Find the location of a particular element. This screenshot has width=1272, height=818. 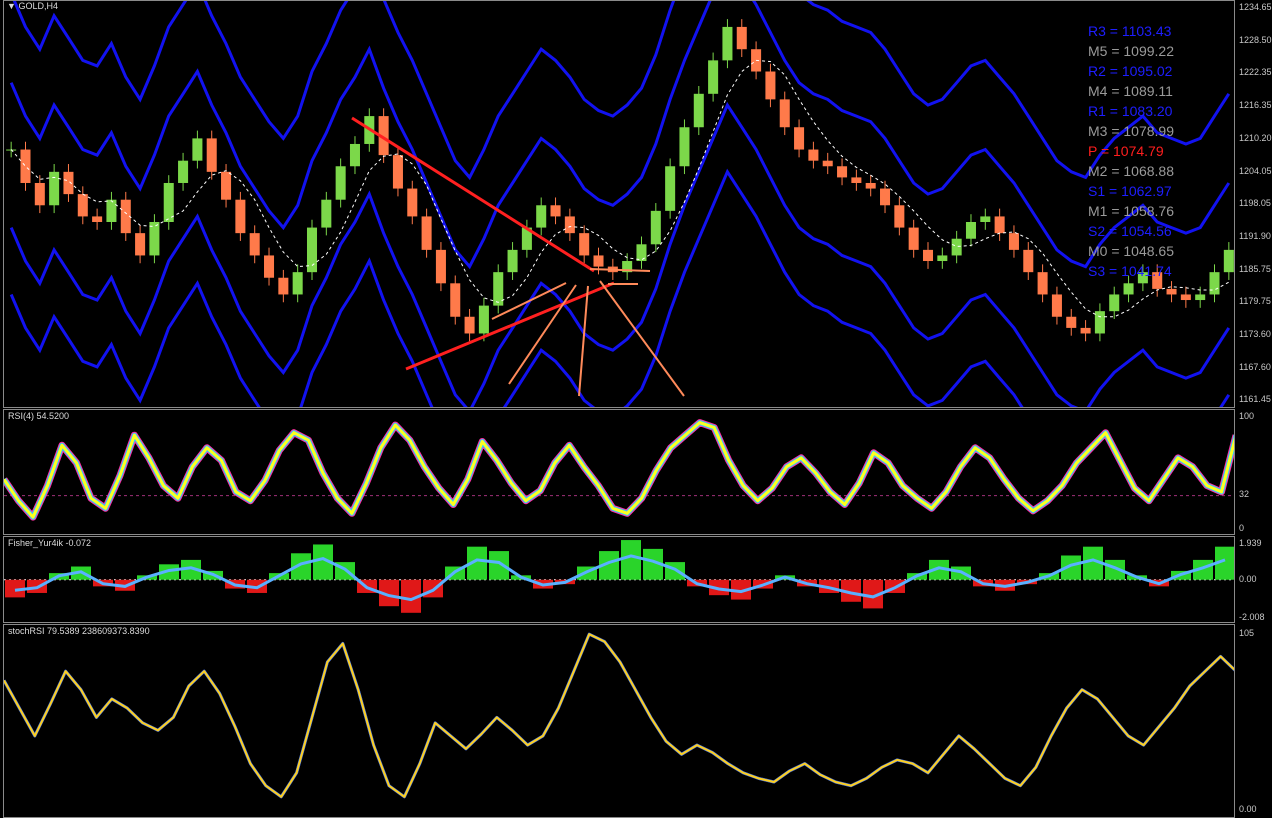

rsi-plot is located at coordinates (619, 470).